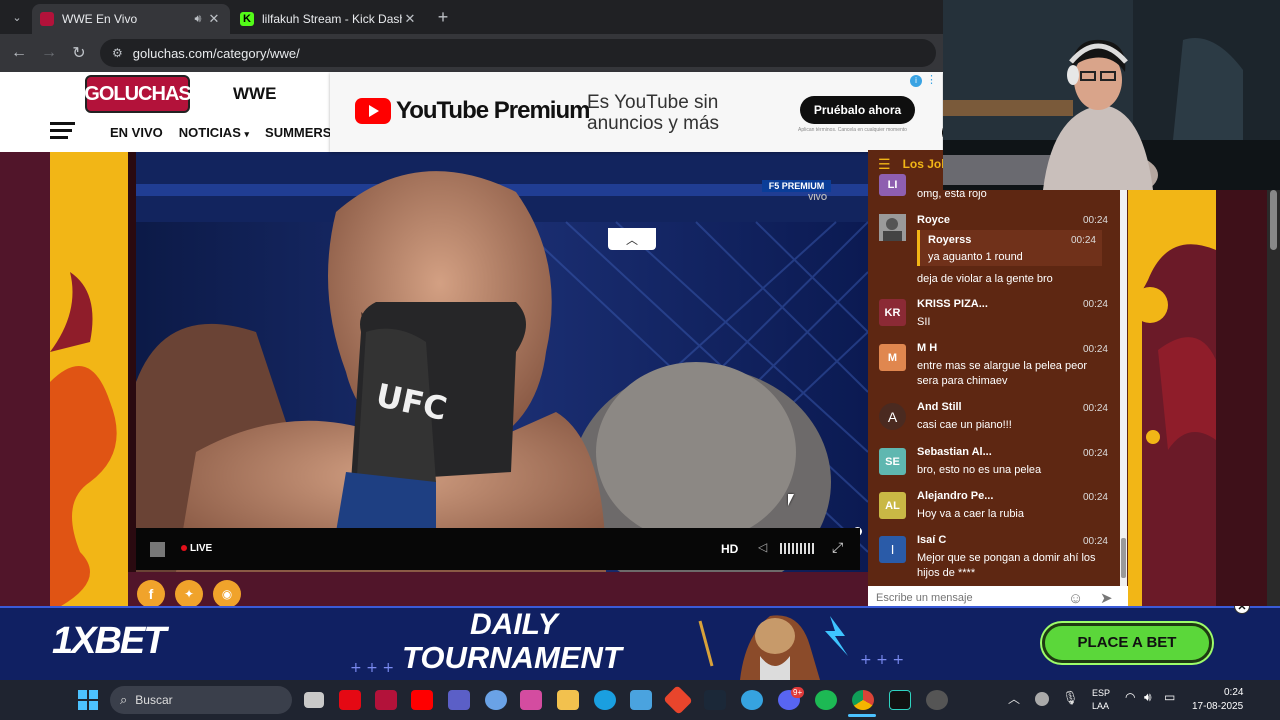  I want to click on tab-wwe-en-vivo: WWE En Vivo 🔊︎ ✕, so click(131, 19).